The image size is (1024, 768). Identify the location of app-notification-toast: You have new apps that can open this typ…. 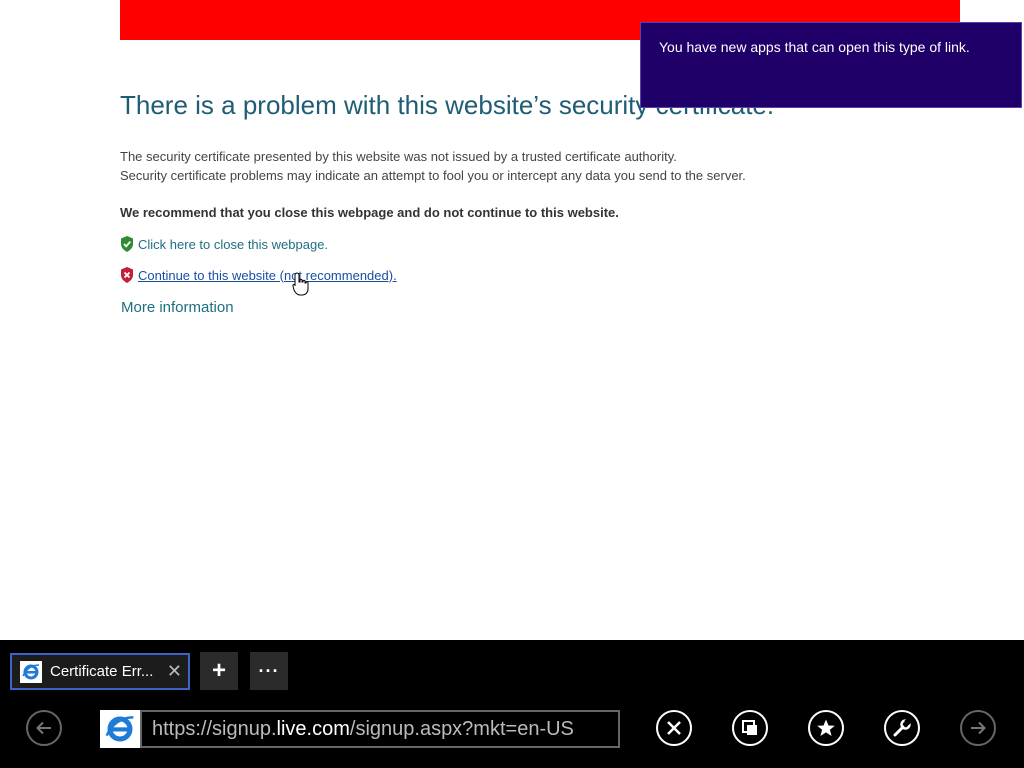
(831, 65).